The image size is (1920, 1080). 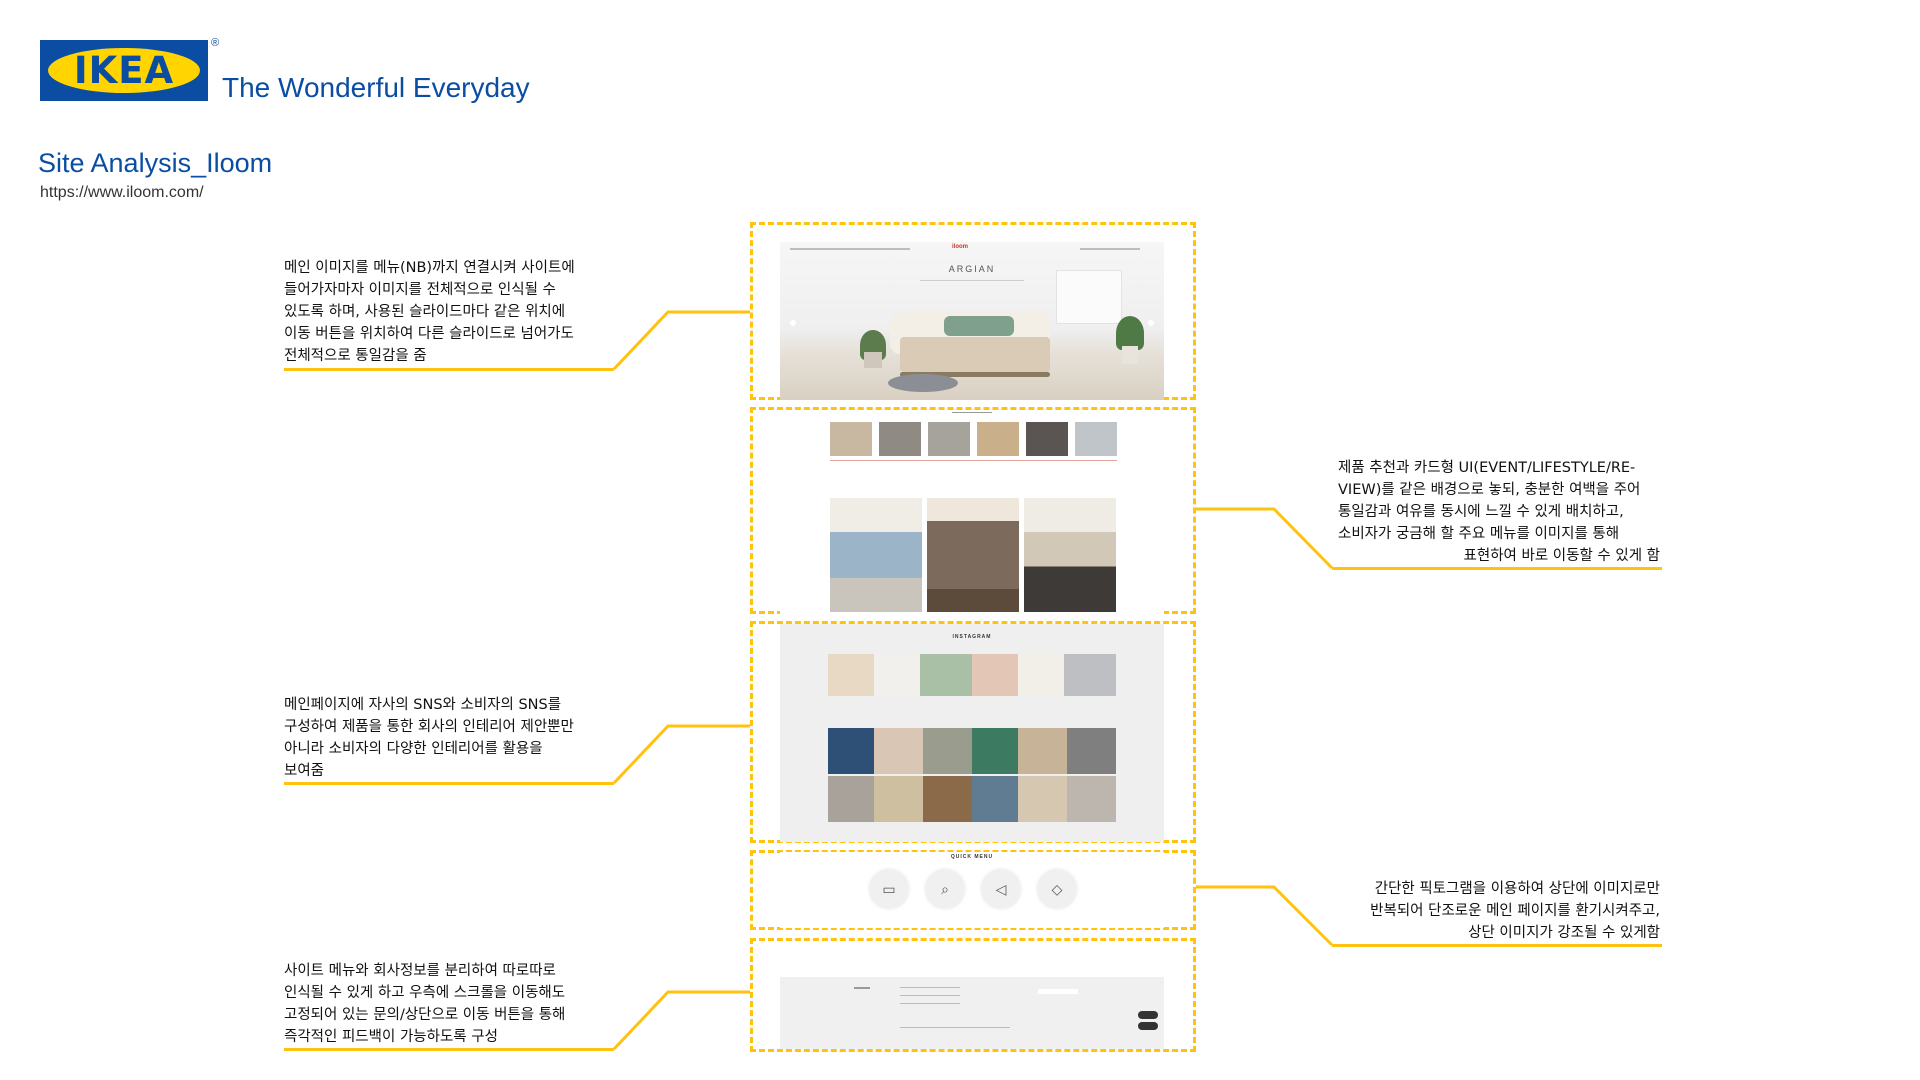 What do you see at coordinates (1001, 889) in the screenshot?
I see `speaker-icon: ◁` at bounding box center [1001, 889].